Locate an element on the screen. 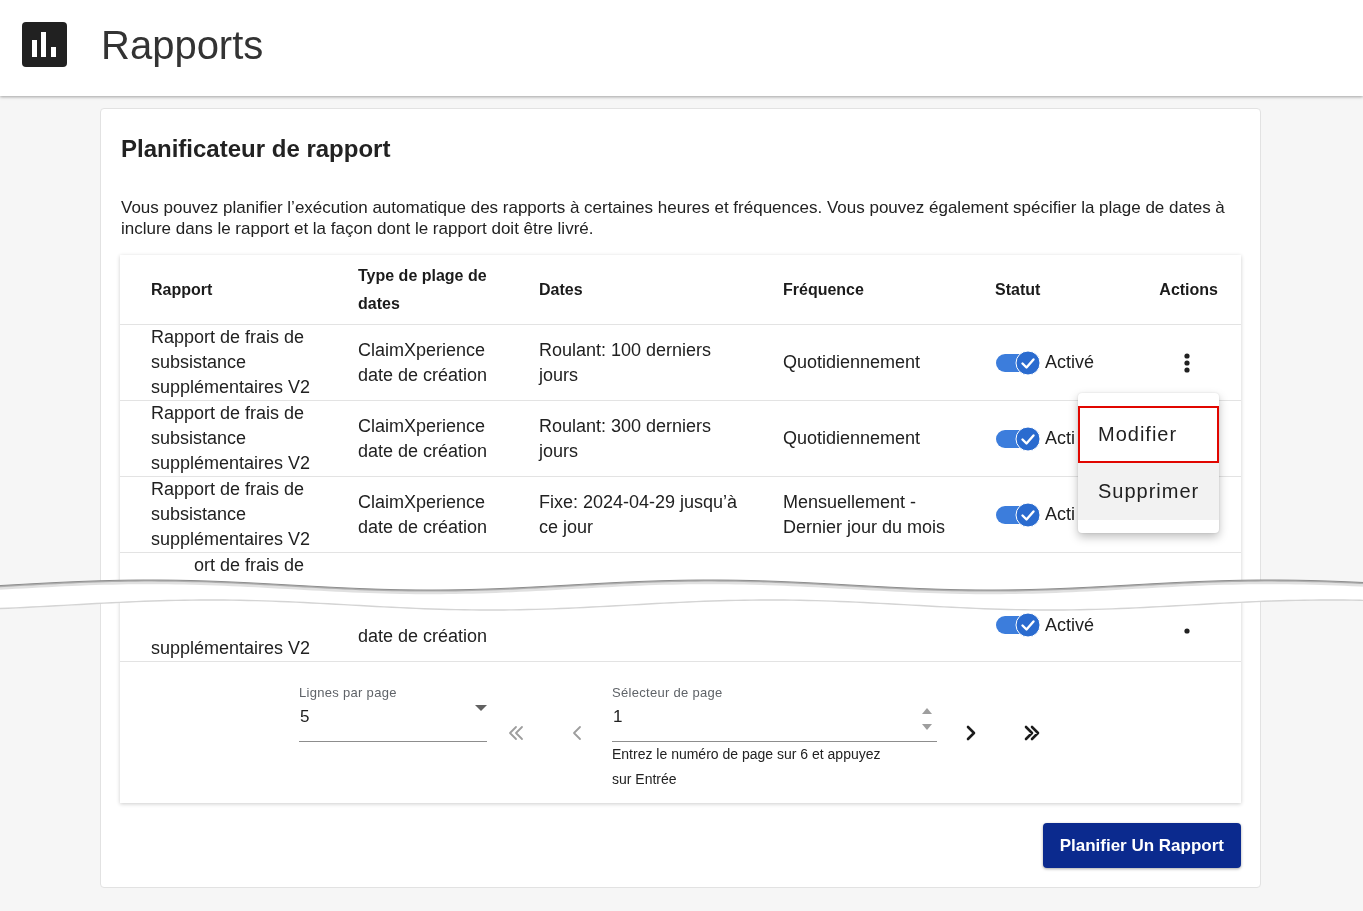 The height and width of the screenshot is (911, 1363). column-header: Dates is located at coordinates (561, 289).